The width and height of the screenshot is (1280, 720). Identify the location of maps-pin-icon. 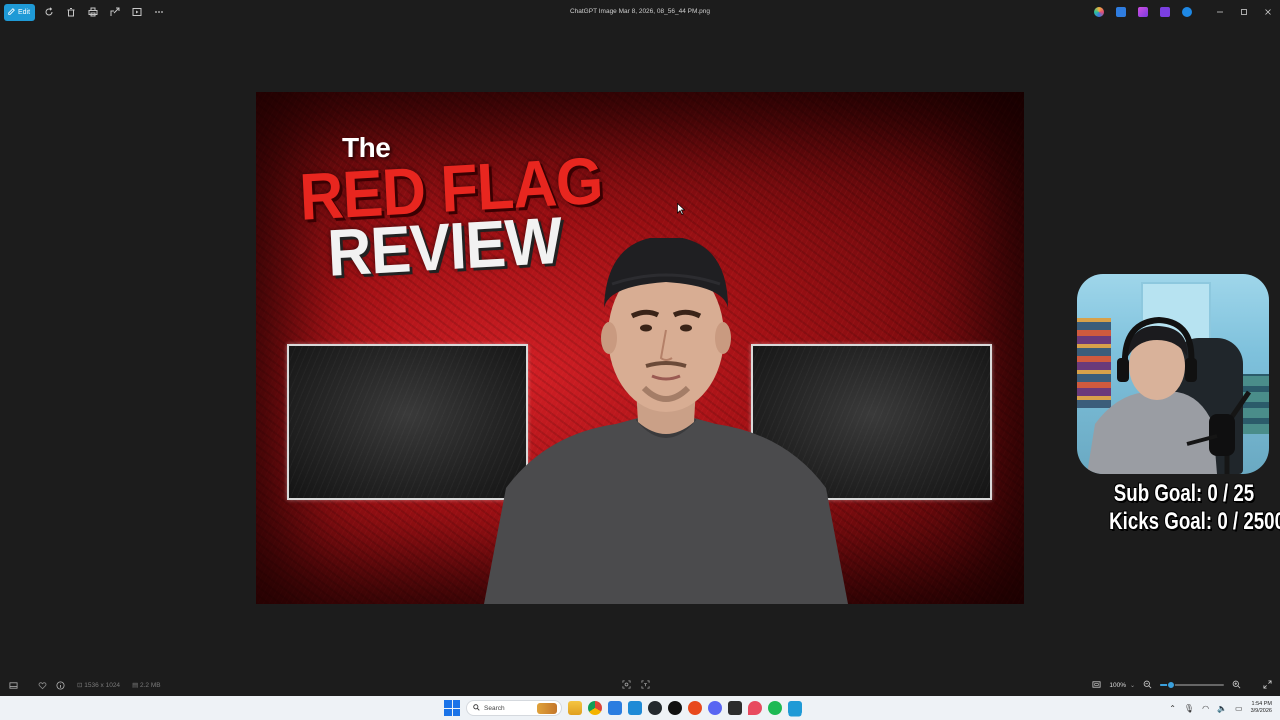
(755, 708).